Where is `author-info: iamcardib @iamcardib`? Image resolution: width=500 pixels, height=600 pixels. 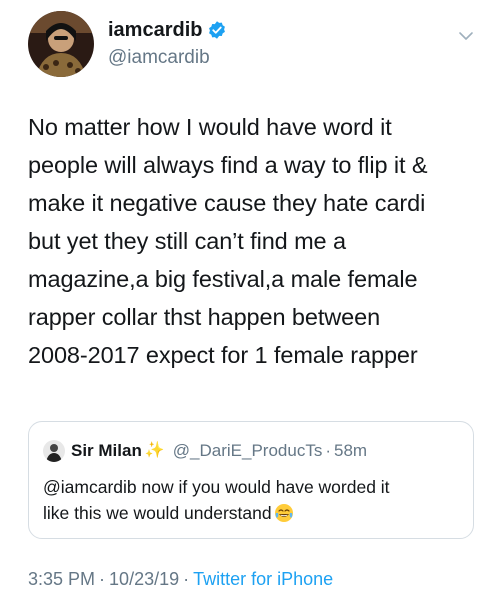 author-info: iamcardib @iamcardib is located at coordinates (167, 44).